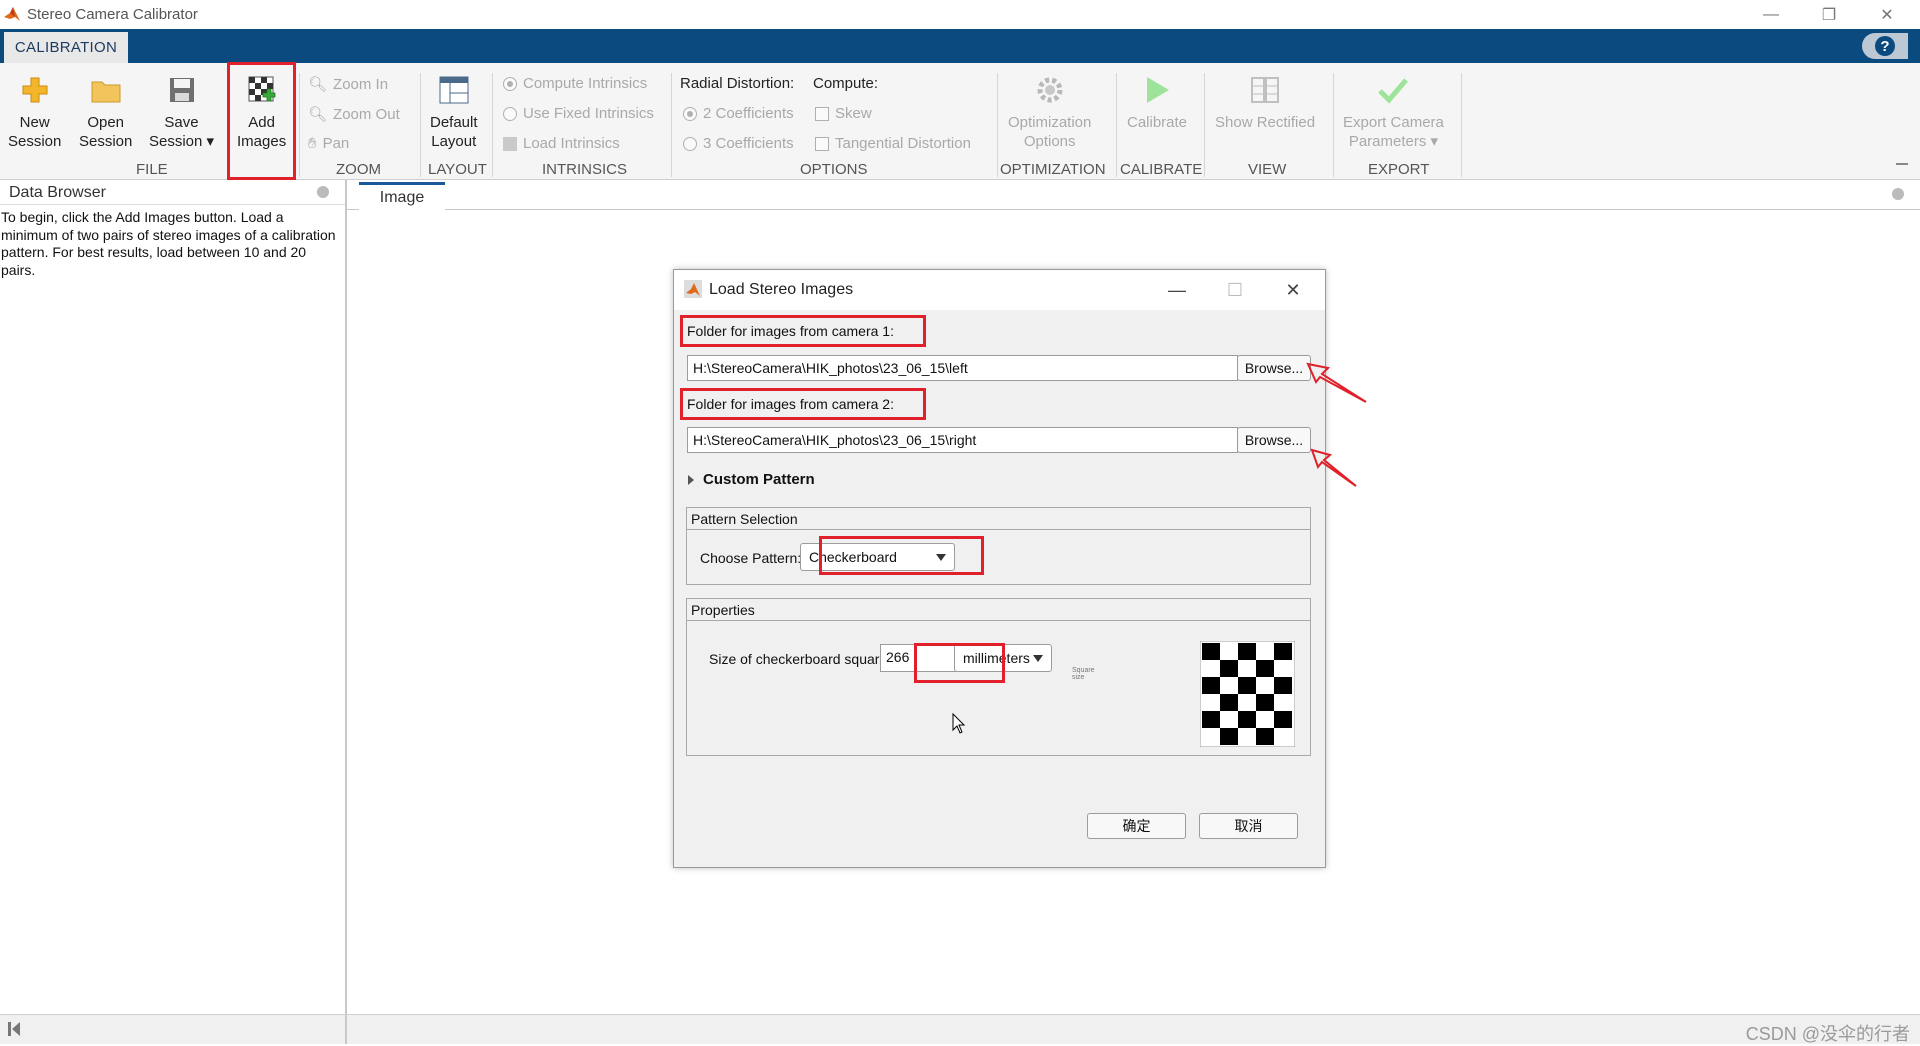  What do you see at coordinates (561, 143) in the screenshot?
I see `load-intrinsics-button: Load Intrinsics` at bounding box center [561, 143].